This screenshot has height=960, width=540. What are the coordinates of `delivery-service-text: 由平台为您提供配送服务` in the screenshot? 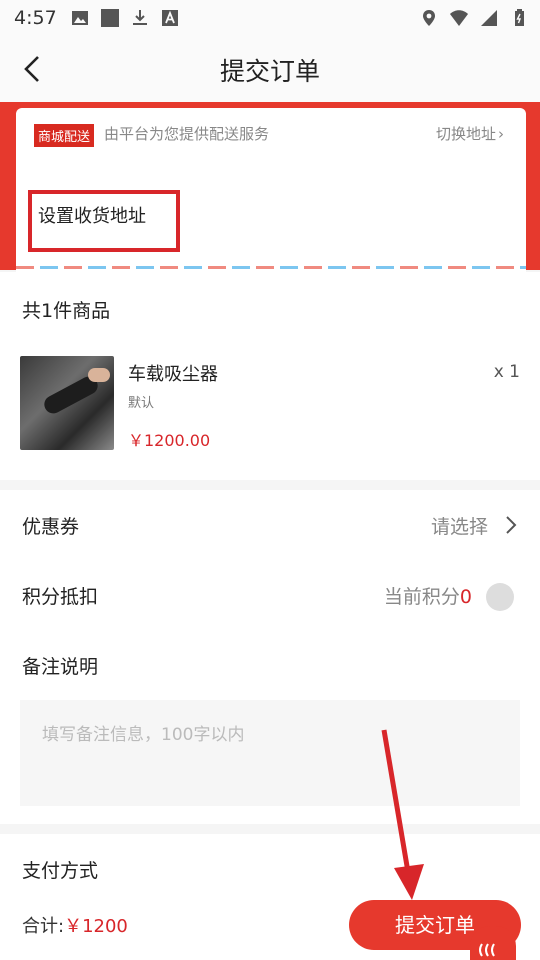 It's located at (187, 134).